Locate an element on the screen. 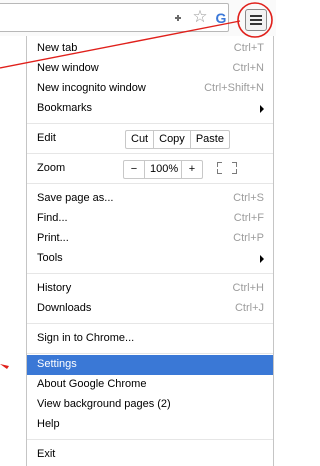 The width and height of the screenshot is (320, 466). cut-button: Cut is located at coordinates (139, 139).